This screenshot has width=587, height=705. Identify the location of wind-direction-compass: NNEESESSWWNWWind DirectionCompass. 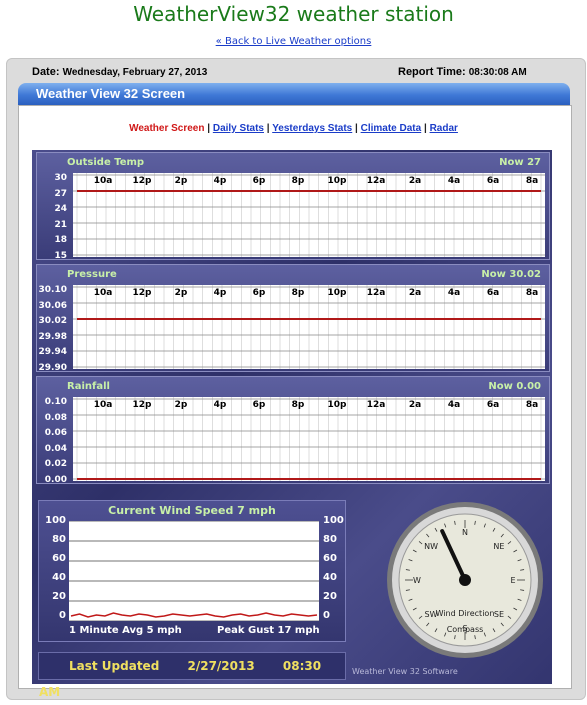
(465, 580).